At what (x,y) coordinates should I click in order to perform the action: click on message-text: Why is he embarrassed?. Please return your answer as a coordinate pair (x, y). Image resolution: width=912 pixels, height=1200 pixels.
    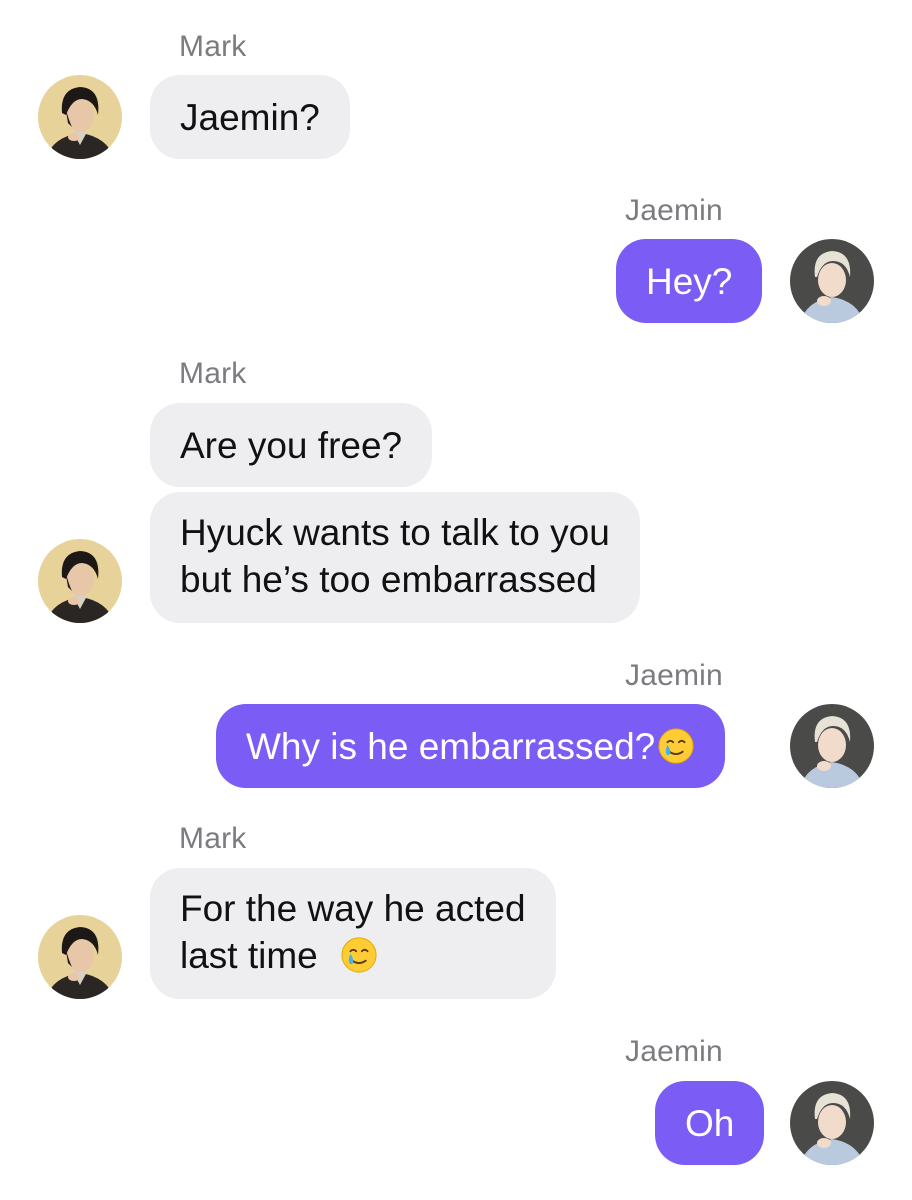
    Looking at the image, I should click on (451, 746).